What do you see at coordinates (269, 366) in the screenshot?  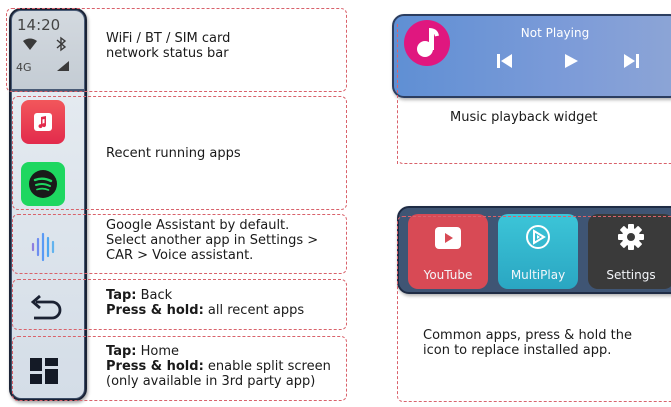 I see `home-hold-text: enable split screen` at bounding box center [269, 366].